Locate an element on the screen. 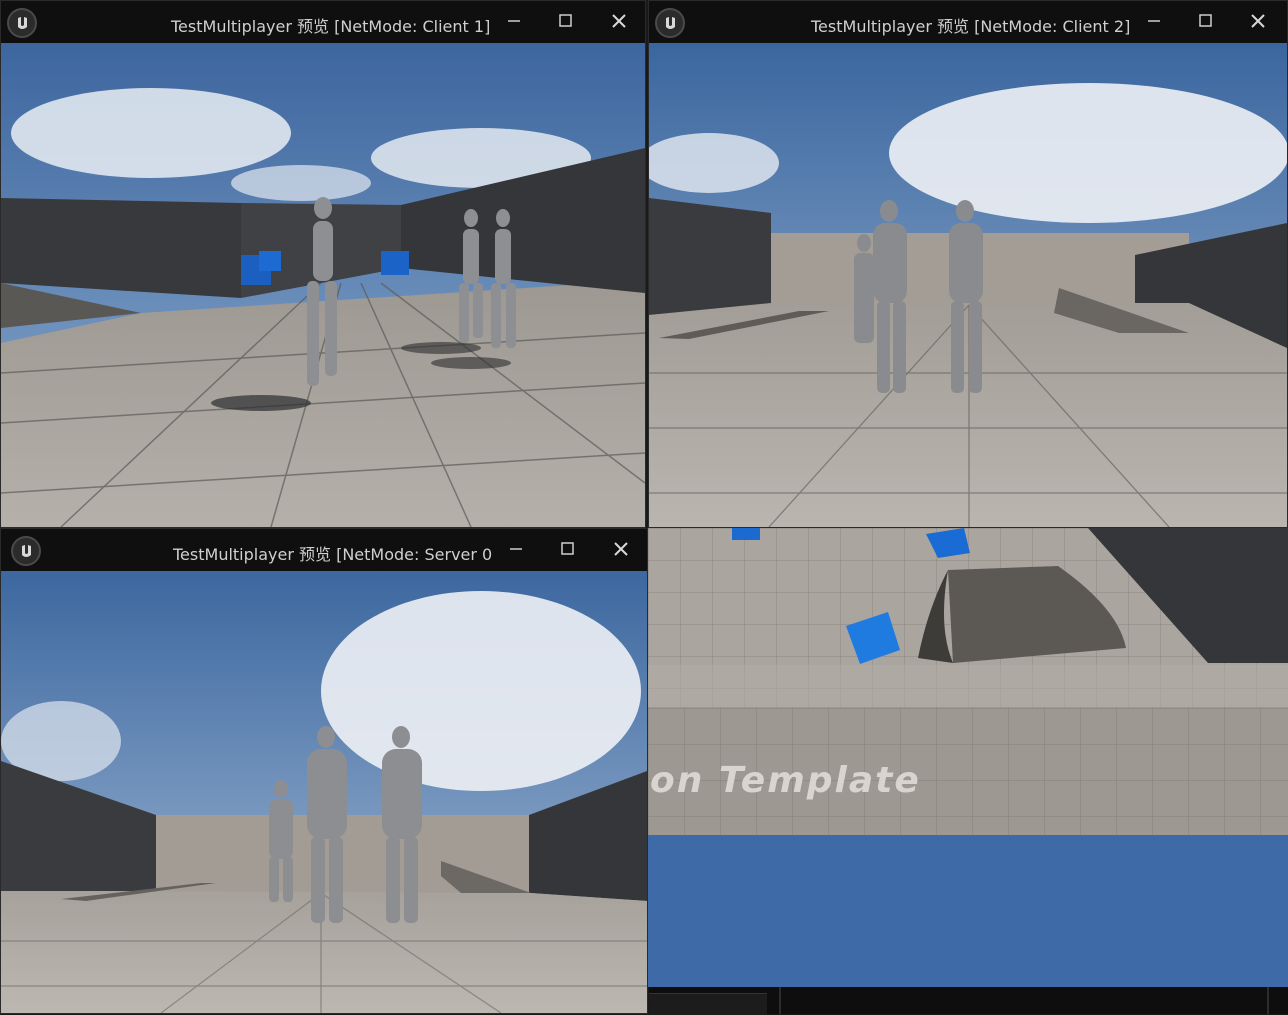  editor-bottom-bar is located at coordinates (968, 1001).